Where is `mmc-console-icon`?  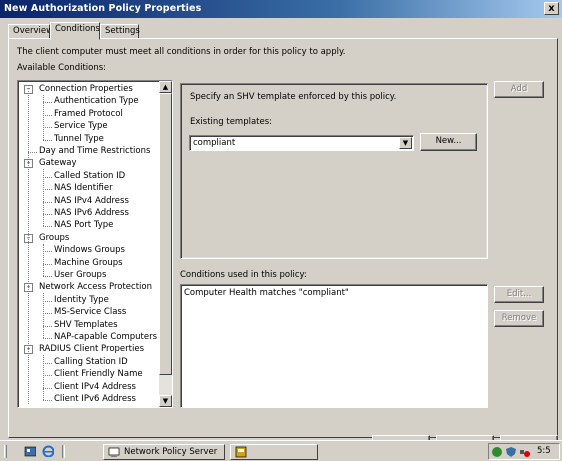
mmc-console-icon is located at coordinates (241, 452).